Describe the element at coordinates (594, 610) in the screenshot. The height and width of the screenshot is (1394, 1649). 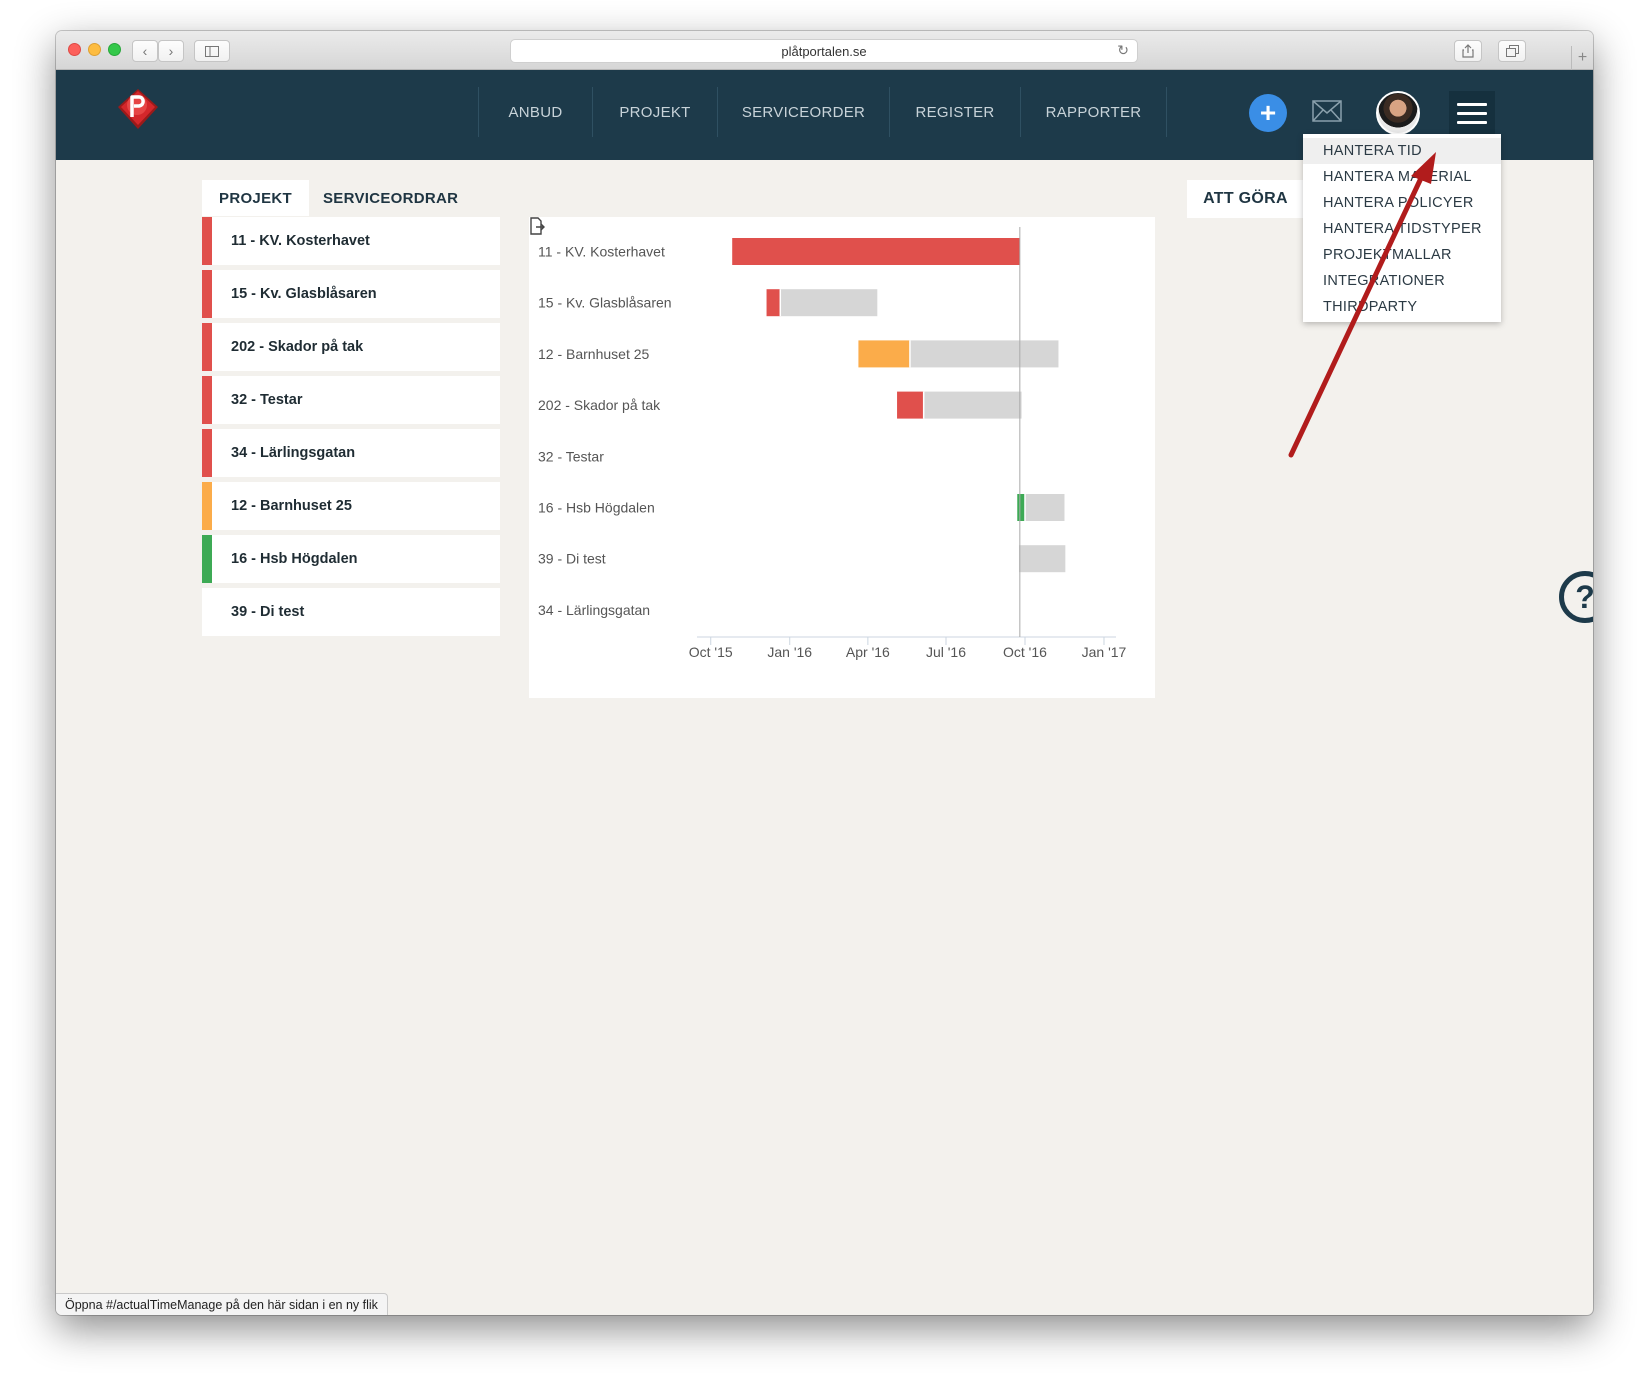
I see `gantt-row-label: 34 - Lärlingsgatan` at that location.